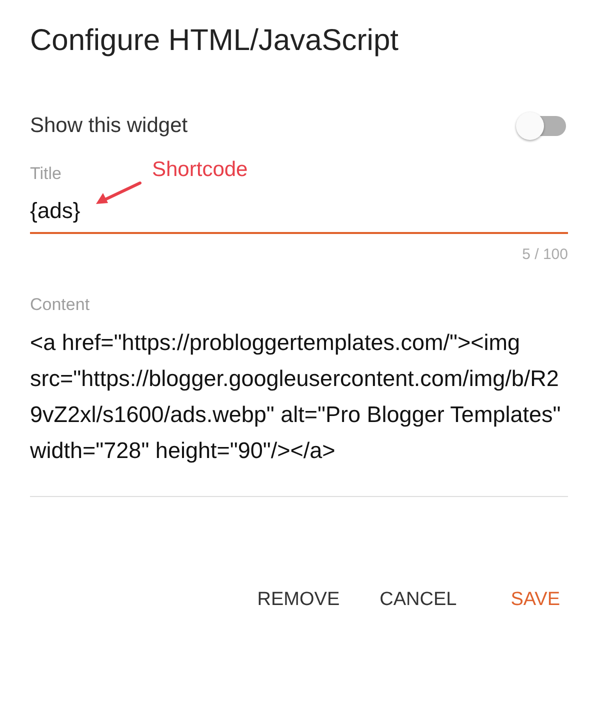  What do you see at coordinates (215, 41) in the screenshot?
I see `dialog-title: Configure HTML/JavaScript` at bounding box center [215, 41].